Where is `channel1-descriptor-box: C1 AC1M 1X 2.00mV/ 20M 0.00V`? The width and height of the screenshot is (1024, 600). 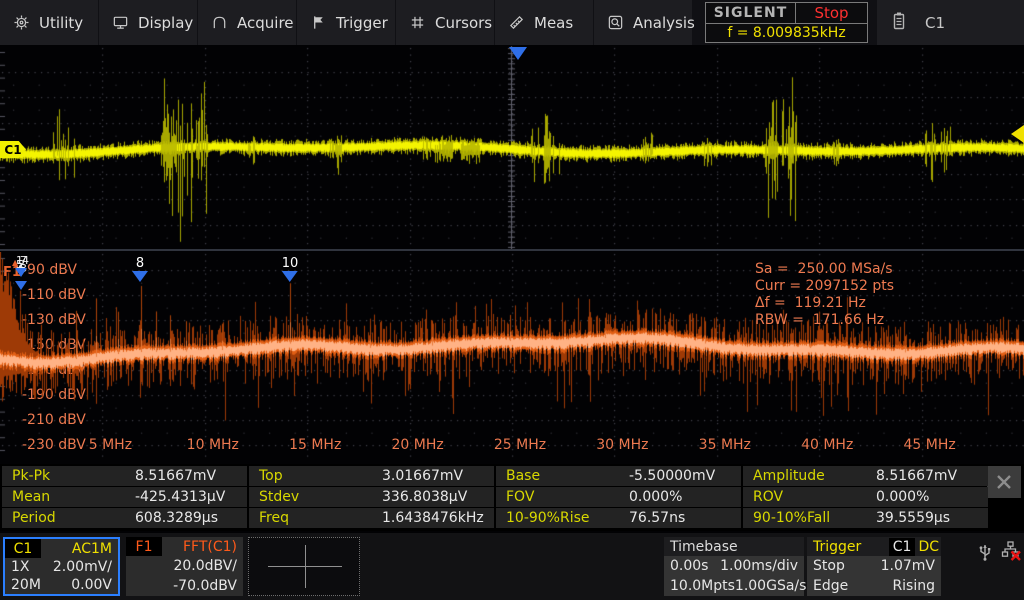 channel1-descriptor-box: C1 AC1M 1X 2.00mV/ 20M 0.00V is located at coordinates (61, 566).